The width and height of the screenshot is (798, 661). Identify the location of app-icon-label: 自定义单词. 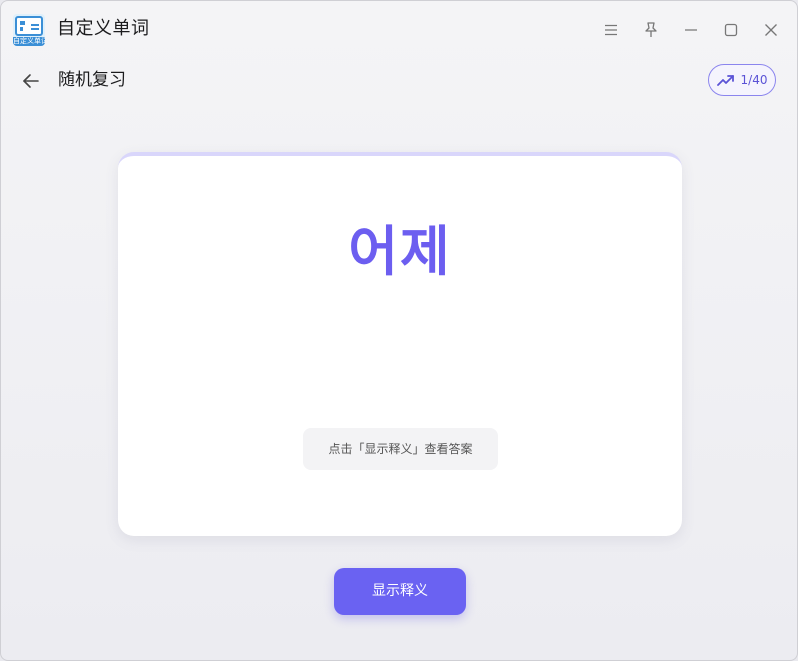
(29, 41).